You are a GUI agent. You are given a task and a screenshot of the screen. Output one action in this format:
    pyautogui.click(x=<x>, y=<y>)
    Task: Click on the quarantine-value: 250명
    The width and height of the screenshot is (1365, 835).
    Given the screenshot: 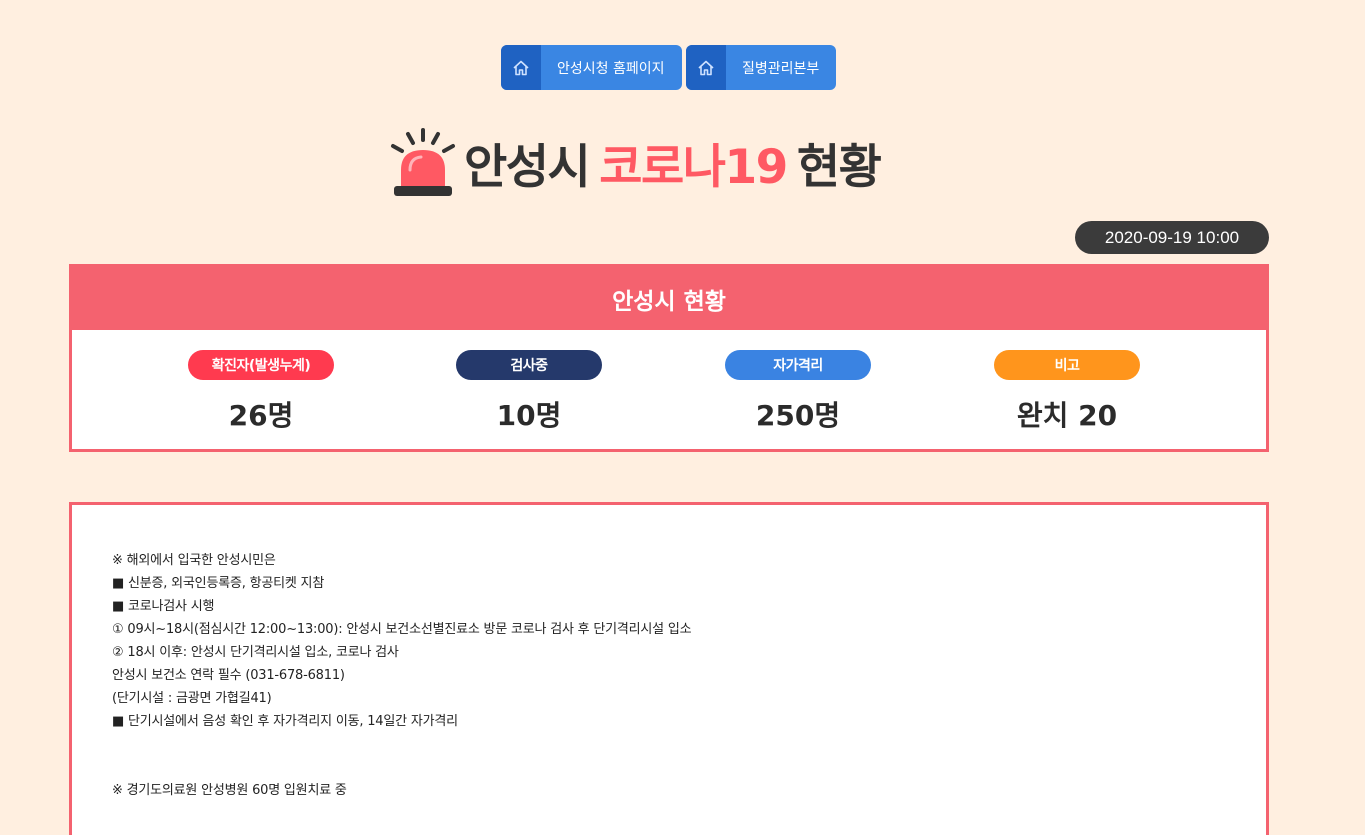 What is the action you would take?
    pyautogui.click(x=798, y=415)
    